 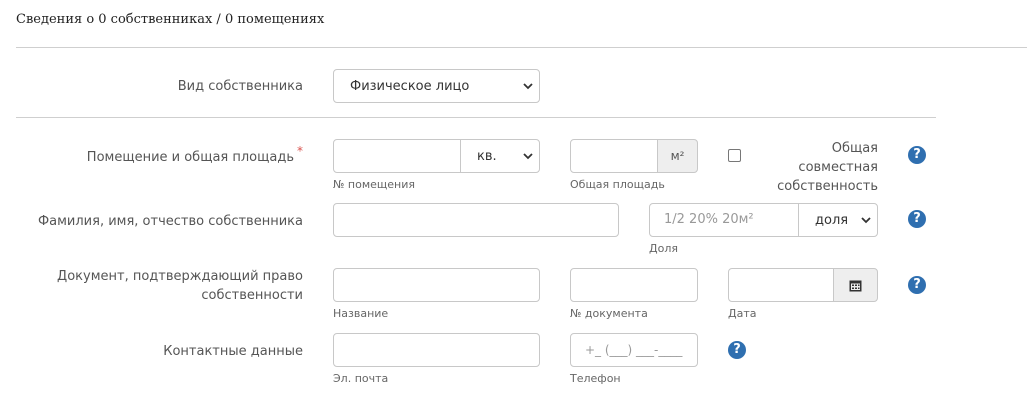 I want to click on premises-number-input, so click(x=397, y=156).